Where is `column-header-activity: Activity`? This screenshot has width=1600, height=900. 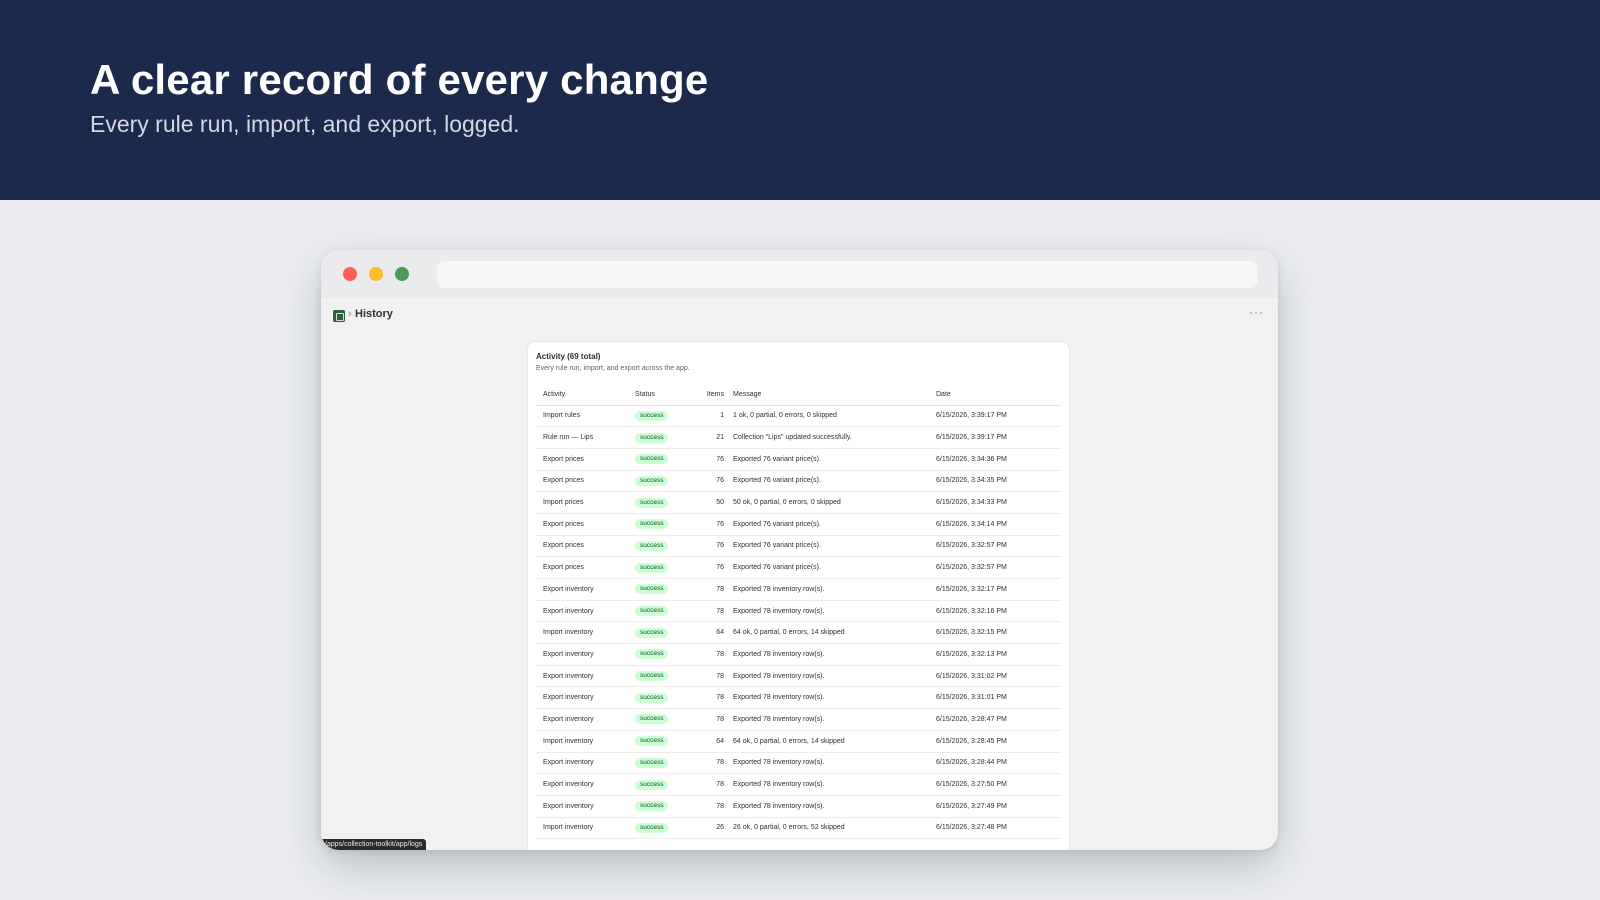 column-header-activity: Activity is located at coordinates (582, 395).